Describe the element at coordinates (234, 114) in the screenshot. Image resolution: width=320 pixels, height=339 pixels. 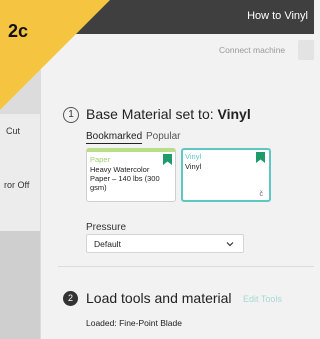
I see `base-material-value: Vinyl` at that location.